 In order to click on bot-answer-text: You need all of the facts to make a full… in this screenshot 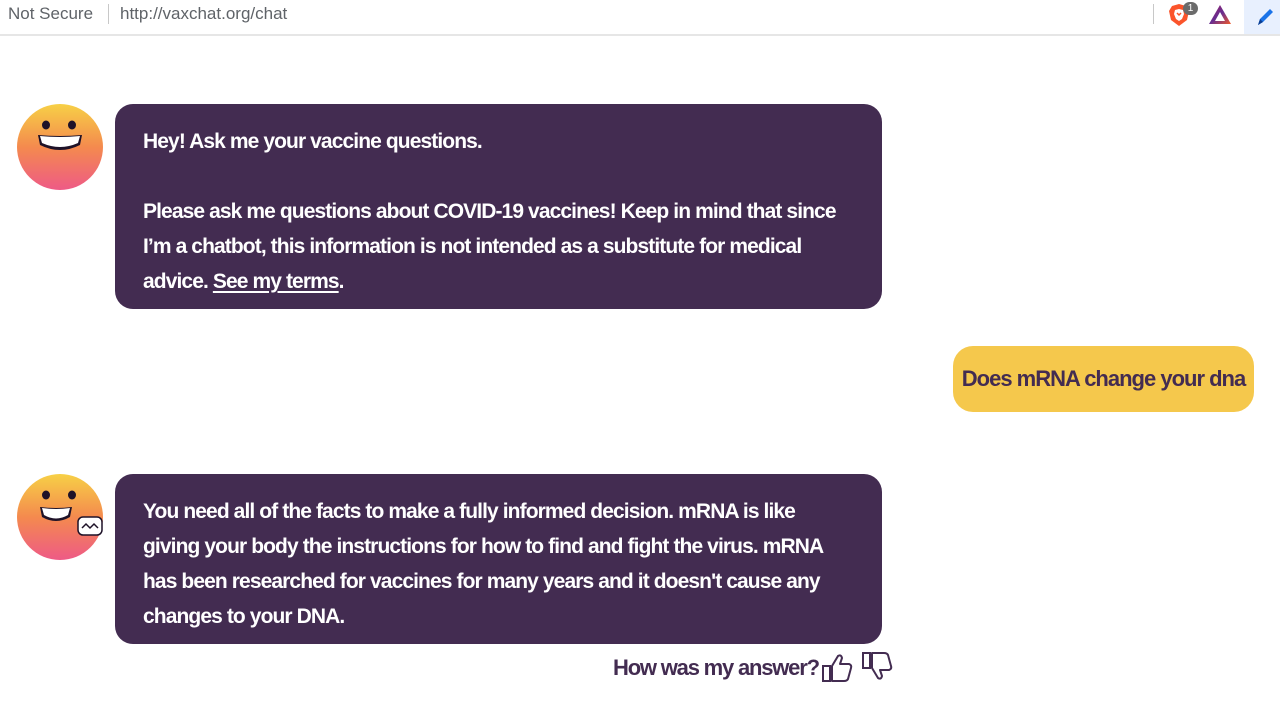, I will do `click(483, 564)`.